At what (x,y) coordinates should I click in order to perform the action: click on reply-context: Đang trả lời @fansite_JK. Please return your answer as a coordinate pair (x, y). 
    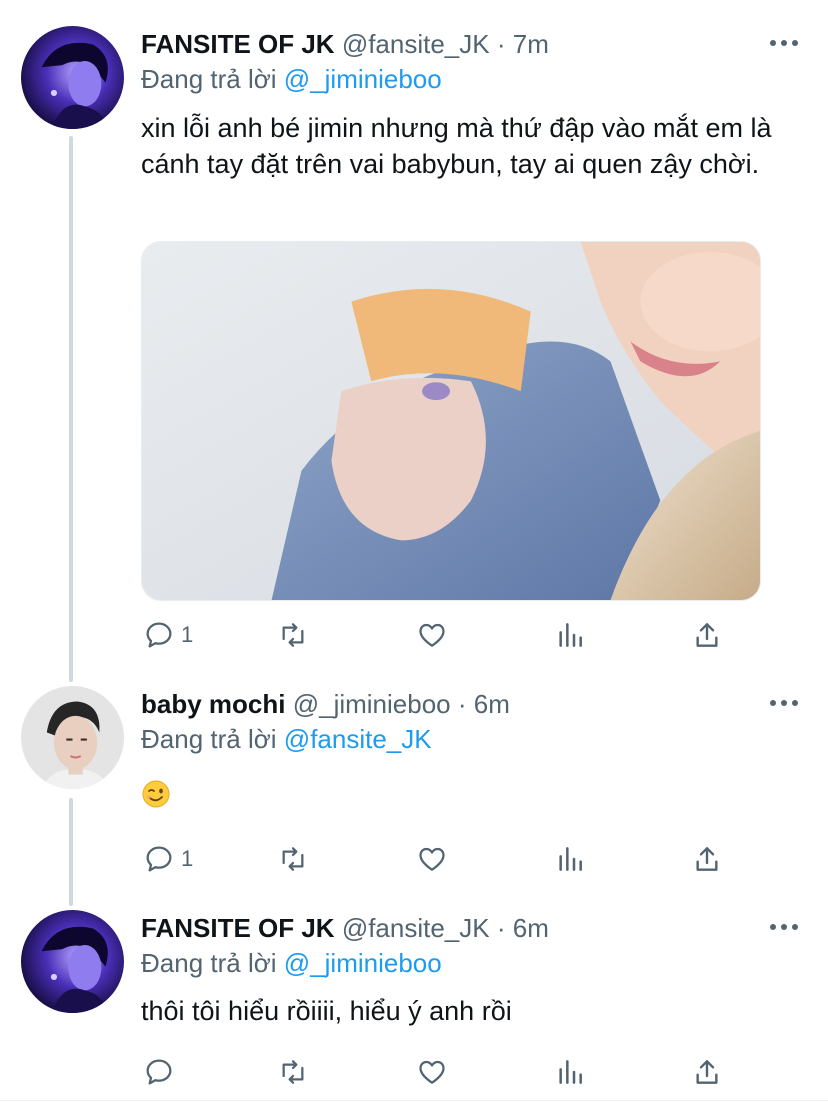
    Looking at the image, I should click on (286, 739).